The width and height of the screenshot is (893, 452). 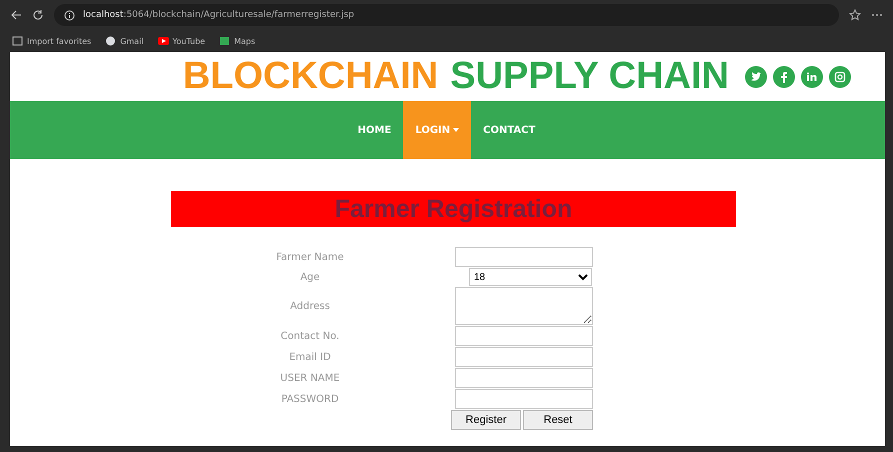 I want to click on field-label: Address, so click(x=310, y=306).